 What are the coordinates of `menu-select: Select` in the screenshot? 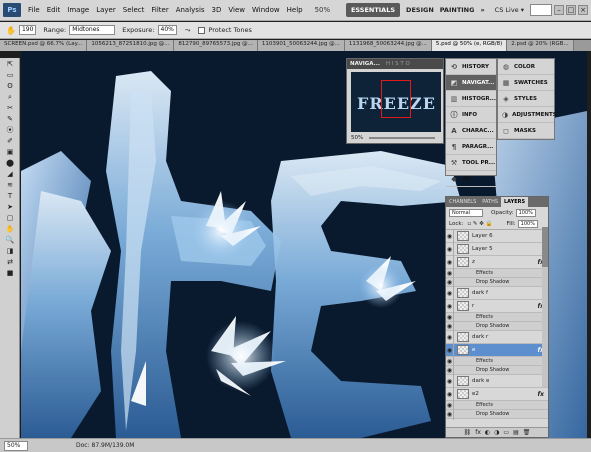 It's located at (134, 10).